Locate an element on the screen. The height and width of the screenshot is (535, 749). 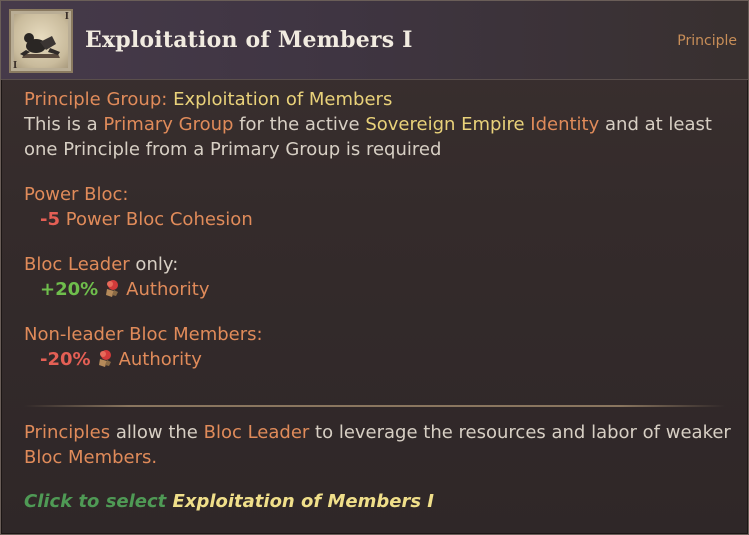
power-bloc-section: Power Bloc: -5 Power Bloc Cohesion is located at coordinates (381, 207).